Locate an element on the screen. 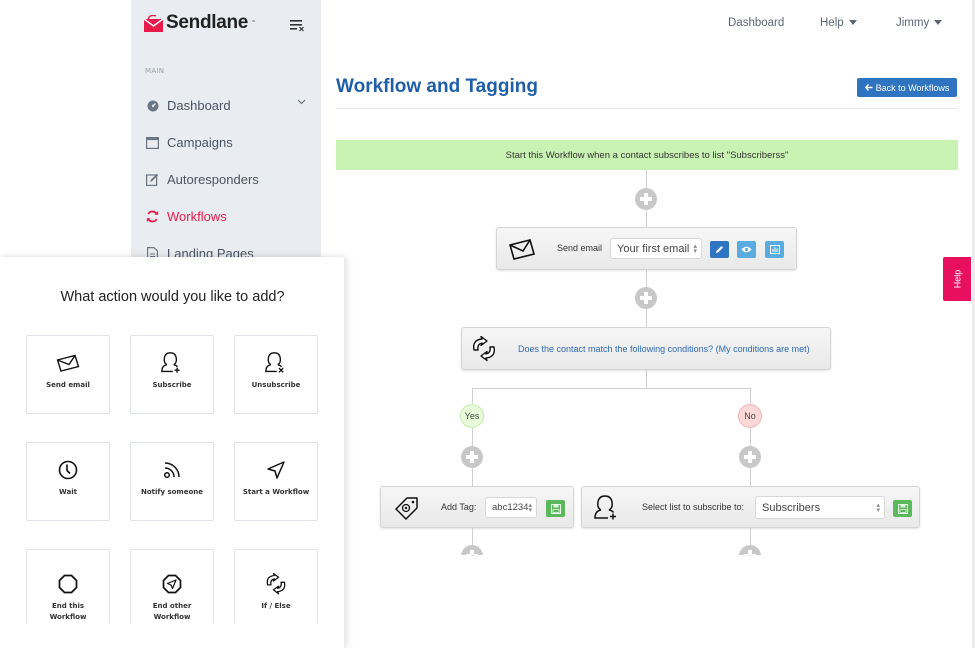  subscribe-list-select: Subscribers ▴ ▾ is located at coordinates (820, 507).